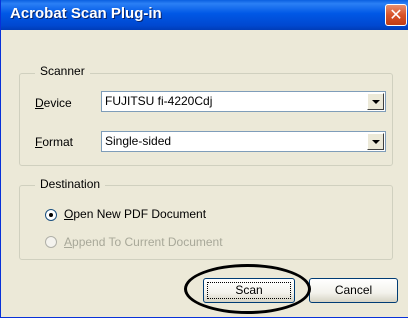  Describe the element at coordinates (159, 101) in the screenshot. I see `device-select-value: FUJITSU fi-4220Cdj` at that location.